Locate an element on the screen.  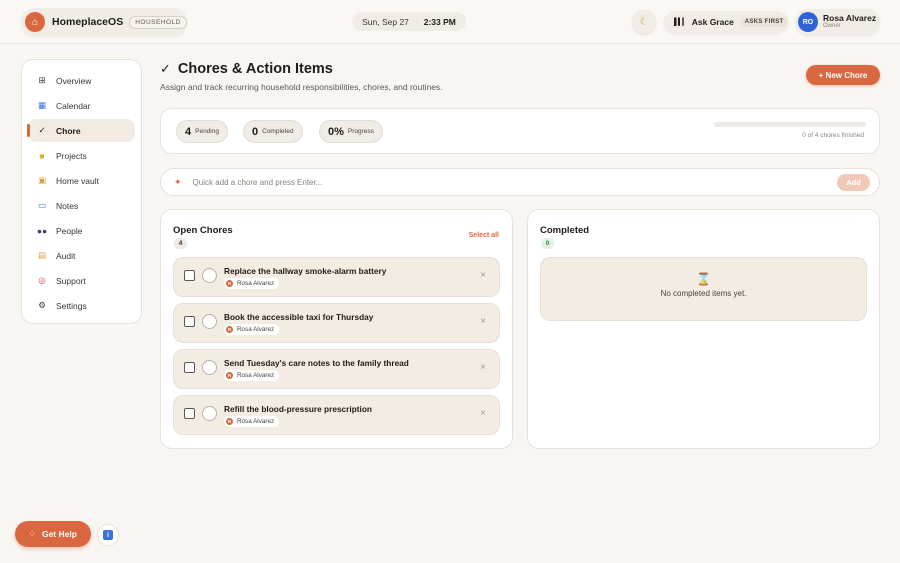
sidebar-item-settings: ⚙ Settings is located at coordinates (81, 305).